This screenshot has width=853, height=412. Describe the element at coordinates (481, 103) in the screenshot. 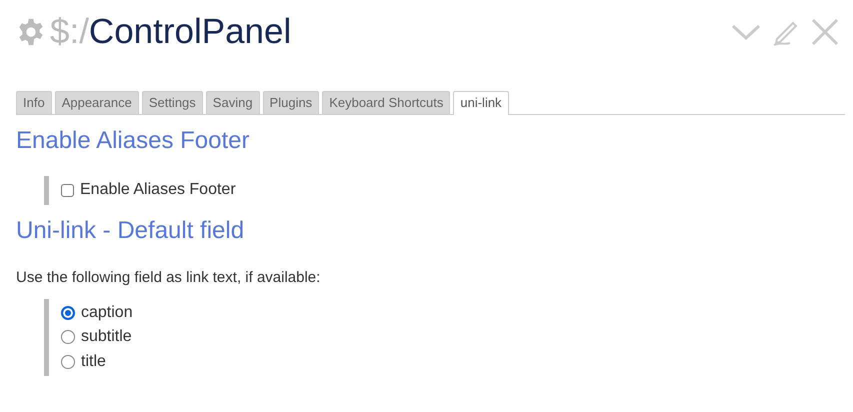

I see `tab: uni-link` at that location.